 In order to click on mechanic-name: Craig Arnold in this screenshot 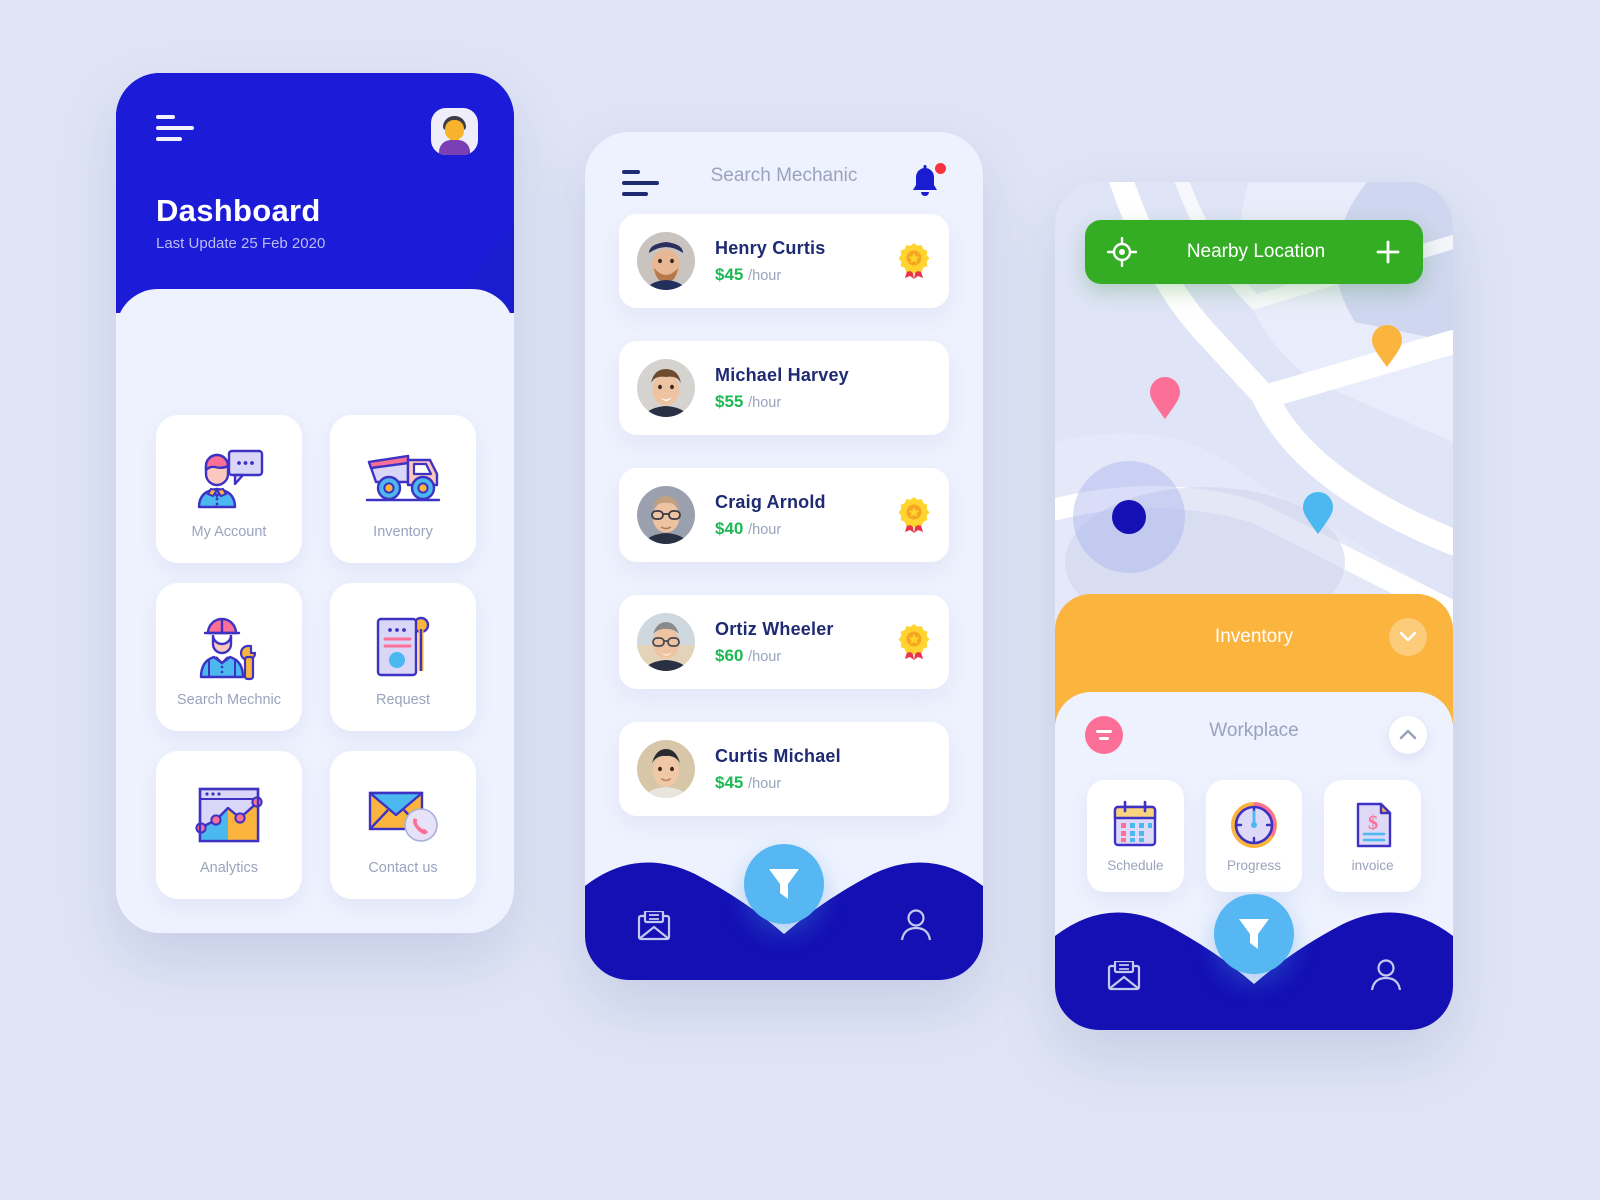, I will do `click(770, 501)`.